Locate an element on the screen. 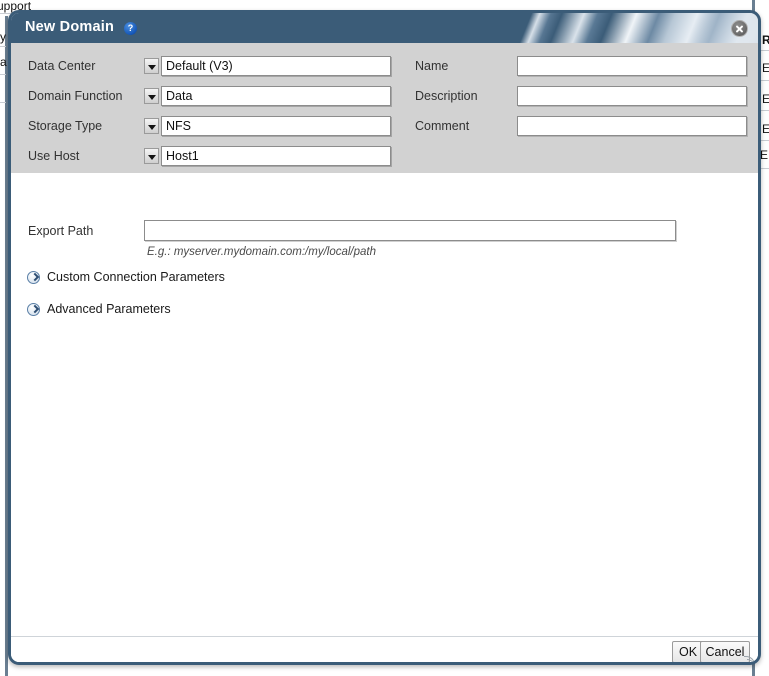 The height and width of the screenshot is (676, 769). label-name: Name is located at coordinates (432, 66).